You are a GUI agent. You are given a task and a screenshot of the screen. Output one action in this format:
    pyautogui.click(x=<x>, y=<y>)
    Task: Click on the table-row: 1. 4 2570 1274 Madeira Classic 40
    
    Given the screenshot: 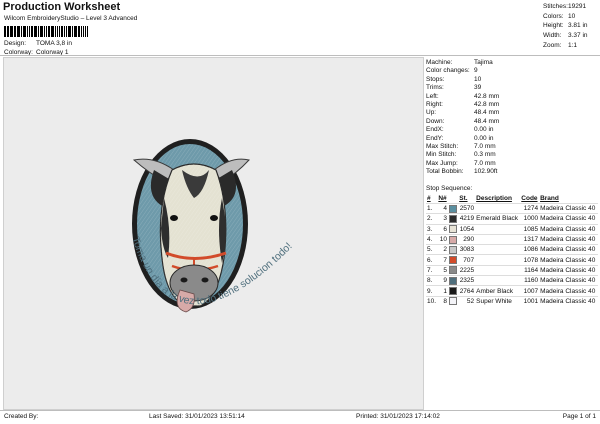 What is the action you would take?
    pyautogui.click(x=512, y=208)
    